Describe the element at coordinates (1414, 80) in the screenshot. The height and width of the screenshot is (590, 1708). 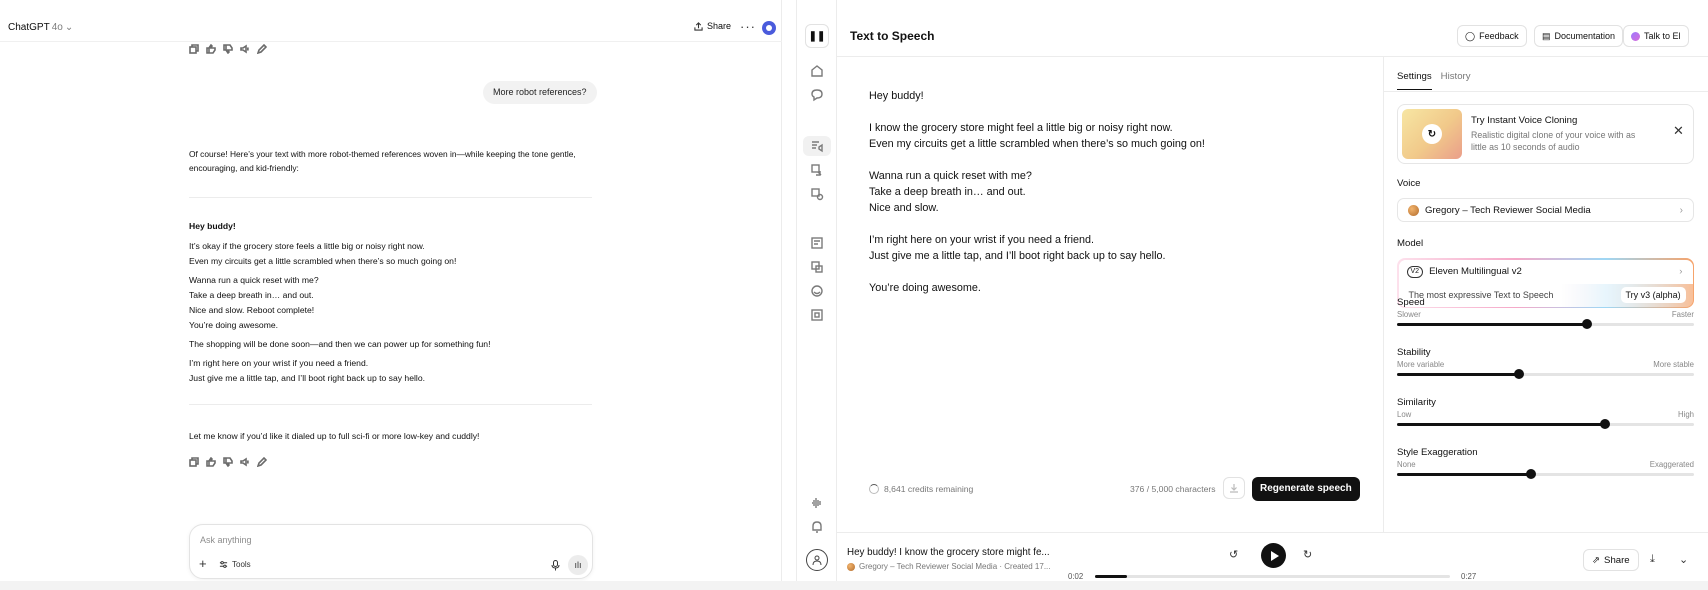
I see `tab-settings: Settings` at that location.